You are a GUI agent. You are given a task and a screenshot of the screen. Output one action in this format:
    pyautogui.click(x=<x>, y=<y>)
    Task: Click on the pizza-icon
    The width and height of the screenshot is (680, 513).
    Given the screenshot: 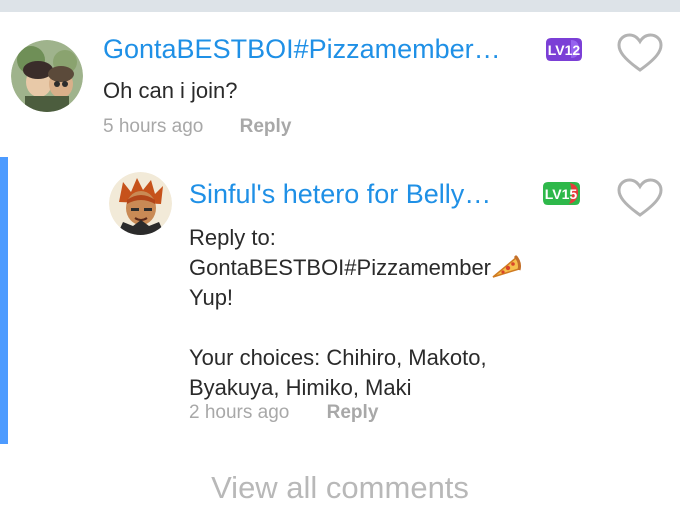 What is the action you would take?
    pyautogui.click(x=506, y=266)
    